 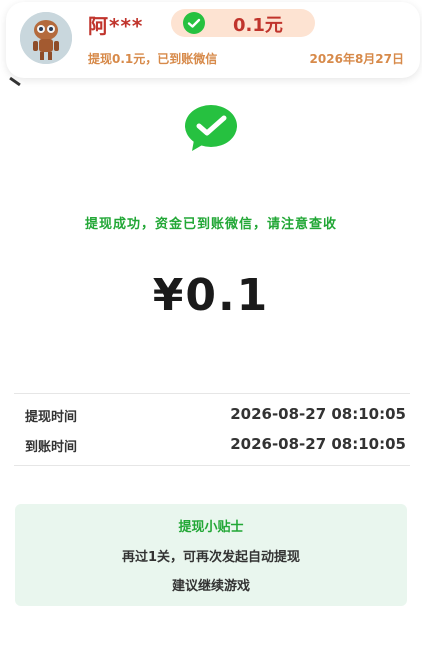 What do you see at coordinates (356, 59) in the screenshot?
I see `notification-date: 2026年8月27日` at bounding box center [356, 59].